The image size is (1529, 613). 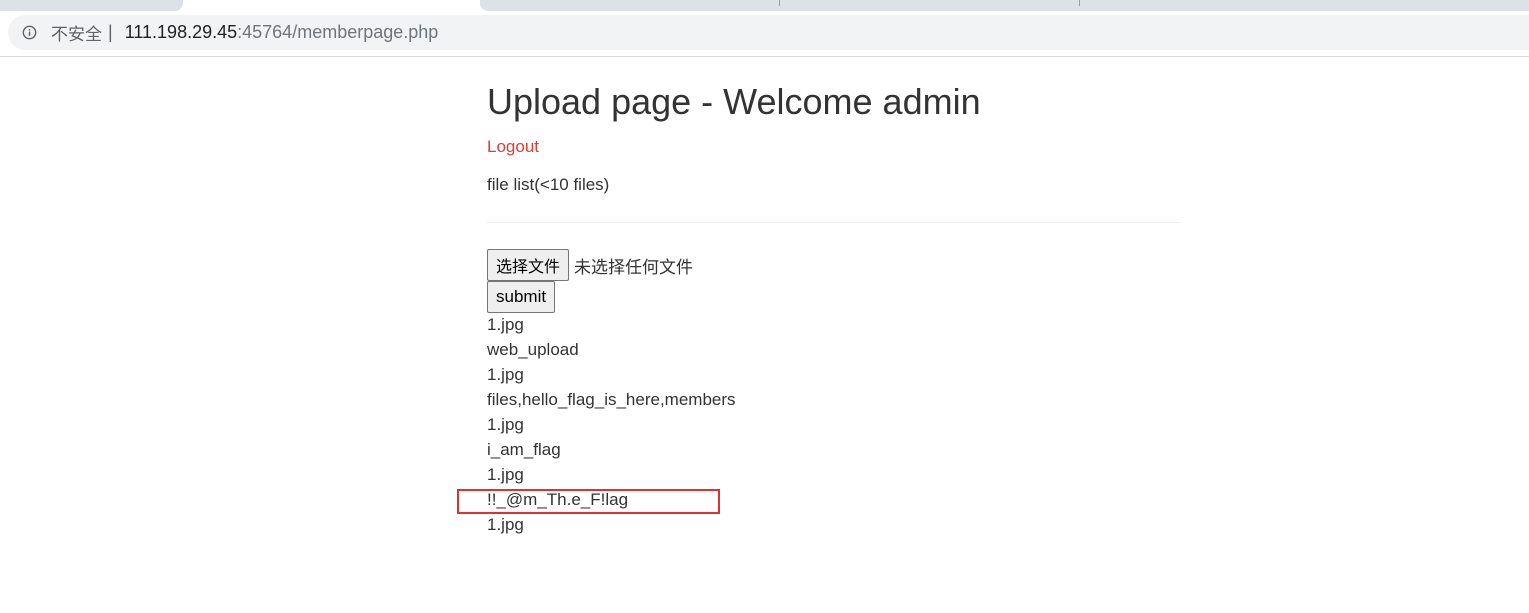 I want to click on address-bar: 不安全 | 111.198.29.45:45764/memberpage.php, so click(x=768, y=32).